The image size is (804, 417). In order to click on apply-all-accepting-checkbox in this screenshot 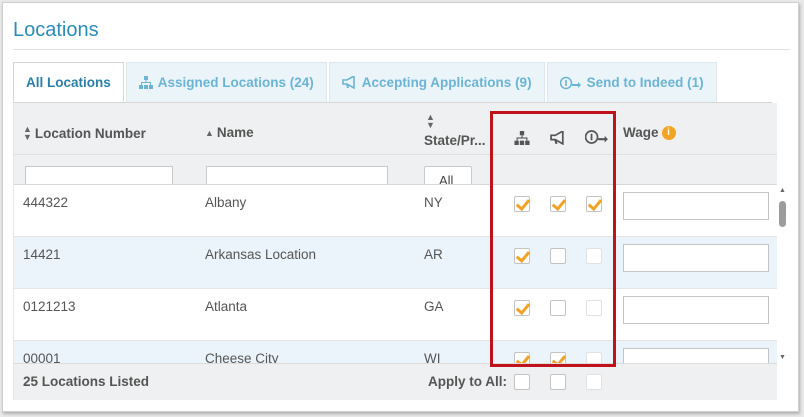, I will do `click(558, 382)`.